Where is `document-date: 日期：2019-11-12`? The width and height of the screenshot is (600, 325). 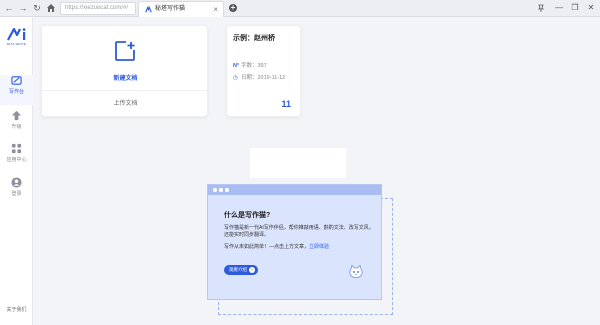
document-date: 日期：2019-11-12 is located at coordinates (263, 78).